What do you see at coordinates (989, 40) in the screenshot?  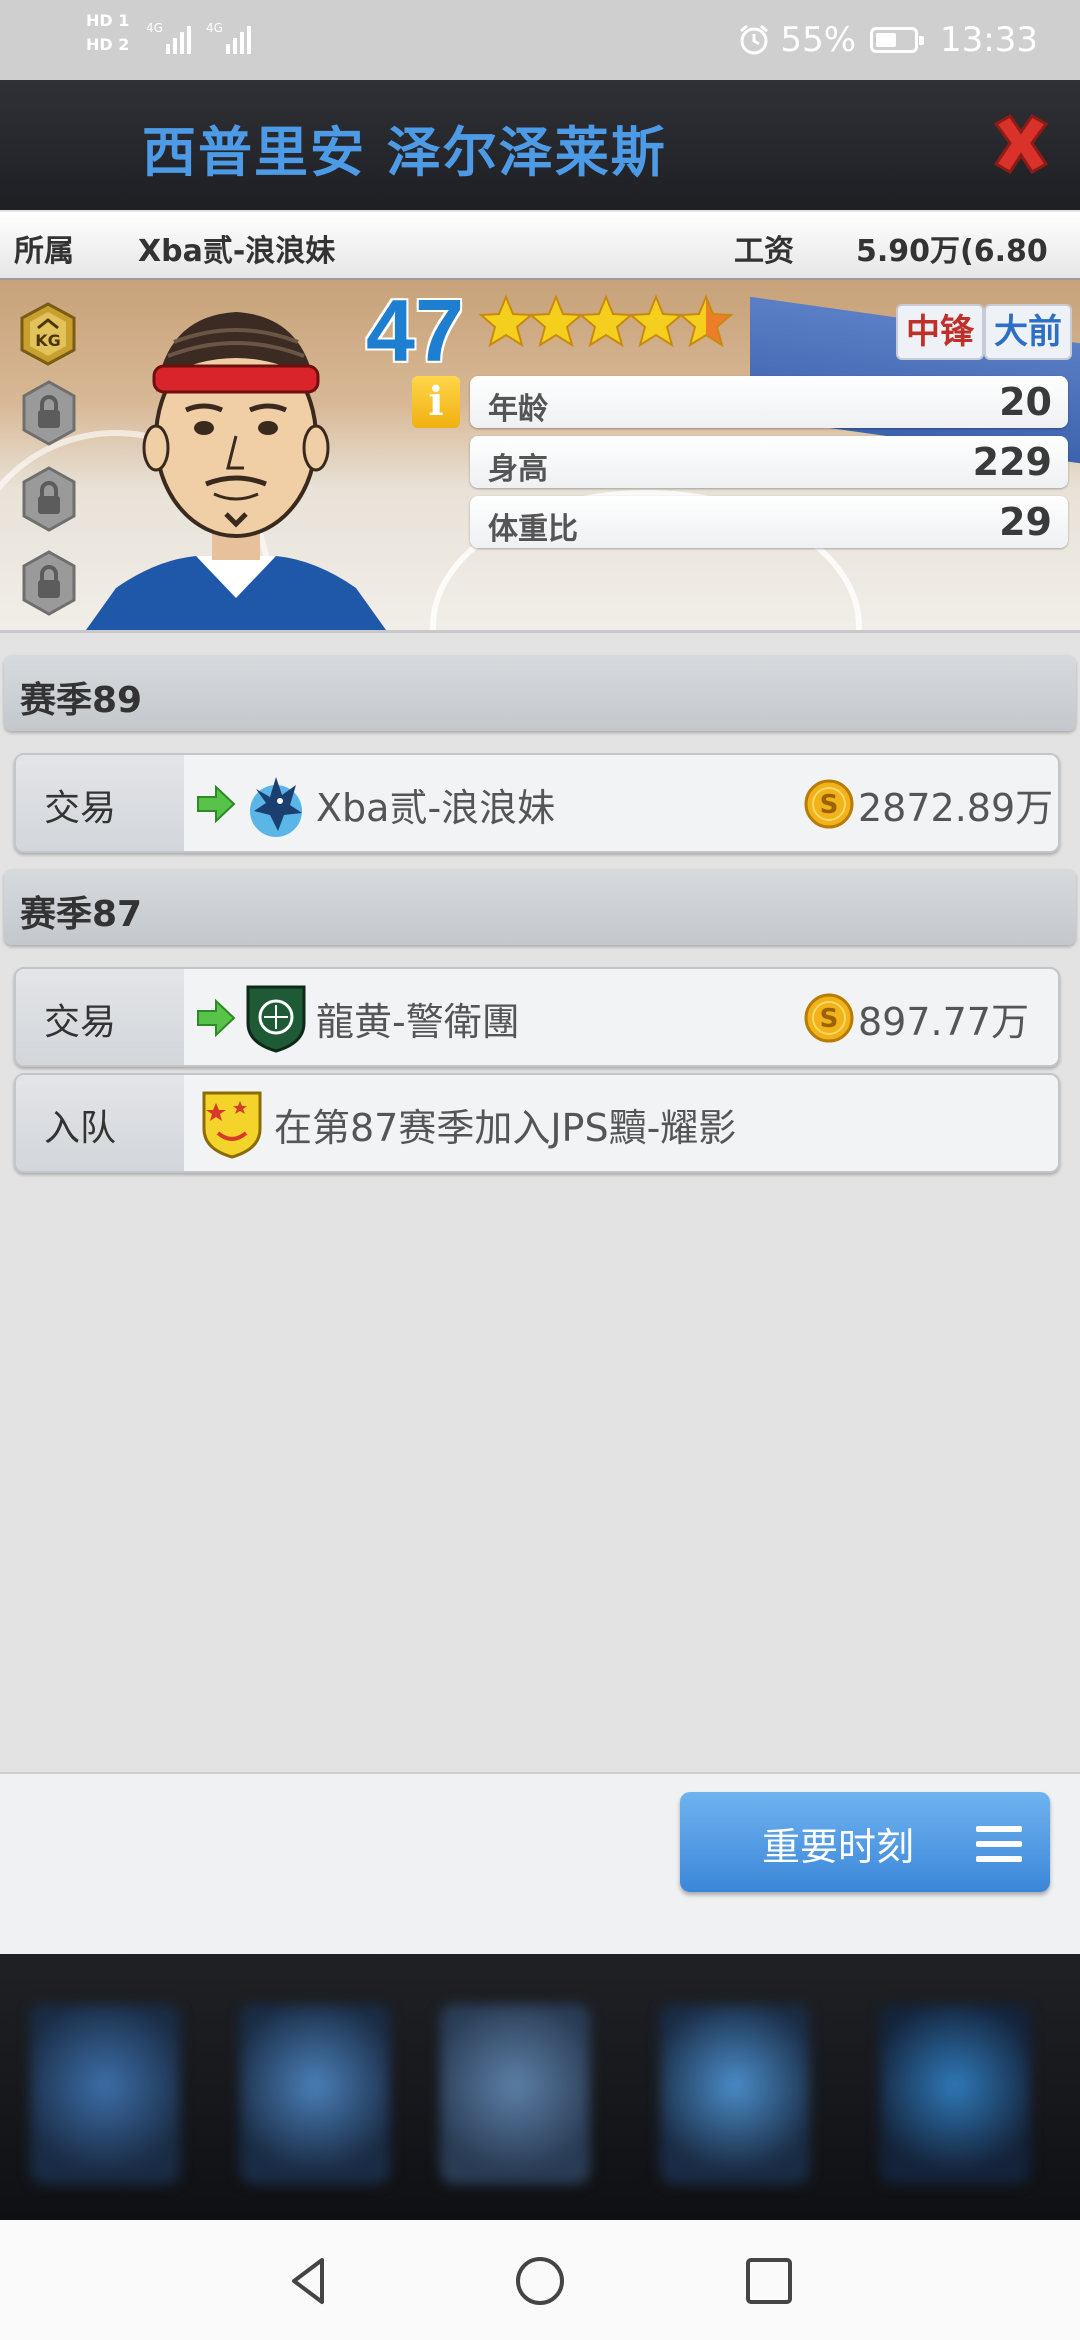 I see `clock: 13:33` at bounding box center [989, 40].